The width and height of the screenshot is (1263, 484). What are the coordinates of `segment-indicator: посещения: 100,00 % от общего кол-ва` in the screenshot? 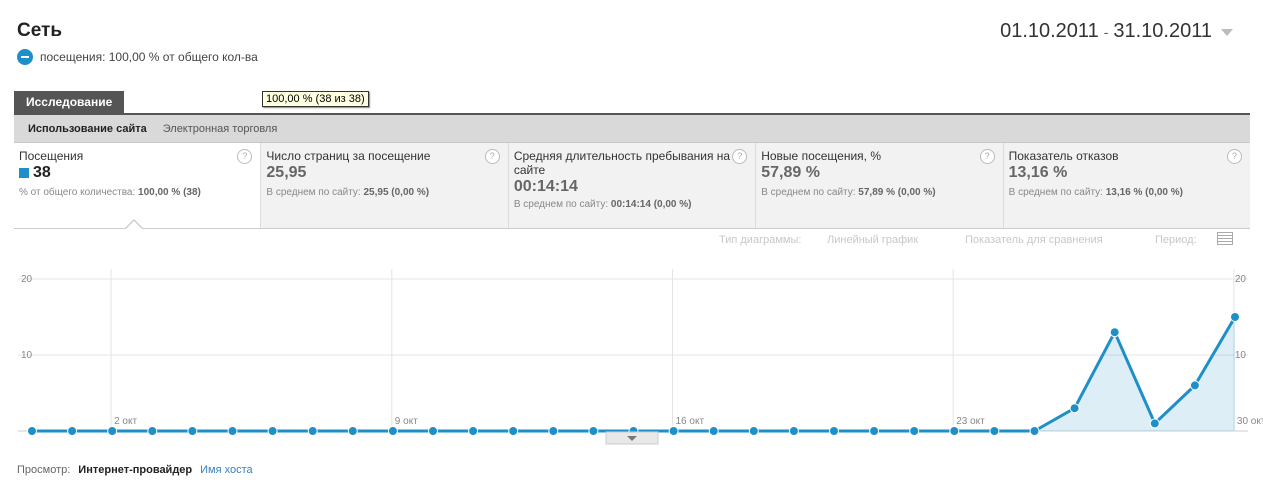 It's located at (137, 57).